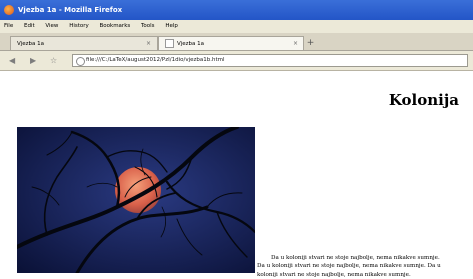  What do you see at coordinates (171, 26) in the screenshot?
I see `menu-help: Help` at bounding box center [171, 26].